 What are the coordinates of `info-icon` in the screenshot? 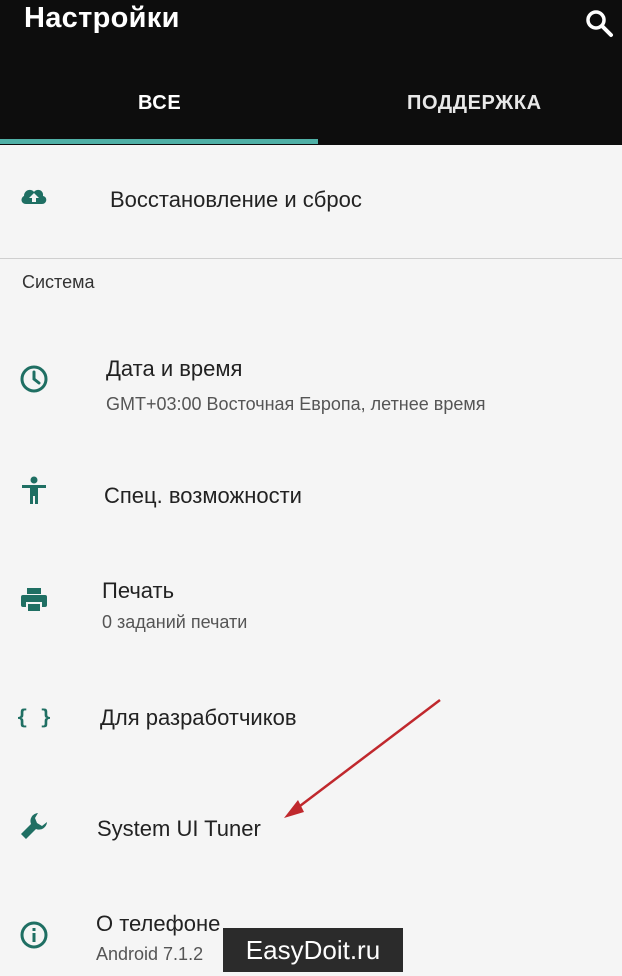 It's located at (34, 935).